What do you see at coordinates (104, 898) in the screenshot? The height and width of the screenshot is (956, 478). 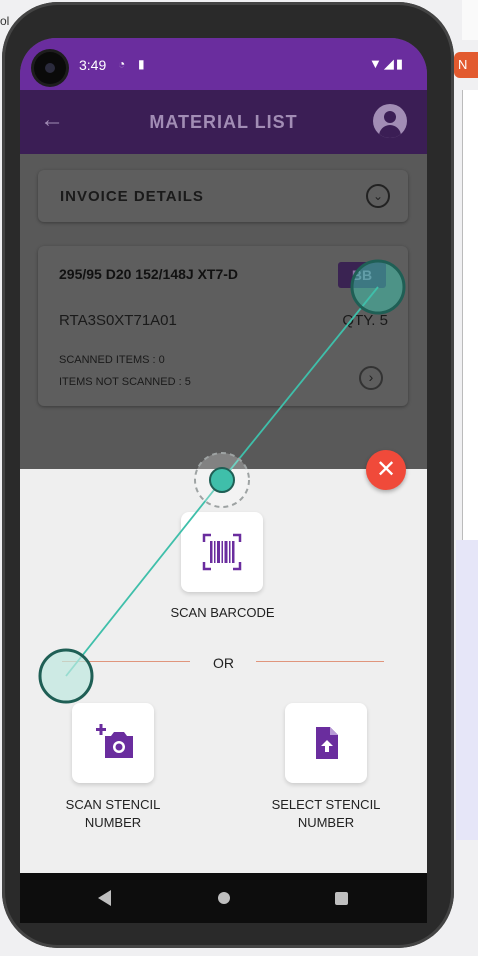 I see `nav-back-icon` at bounding box center [104, 898].